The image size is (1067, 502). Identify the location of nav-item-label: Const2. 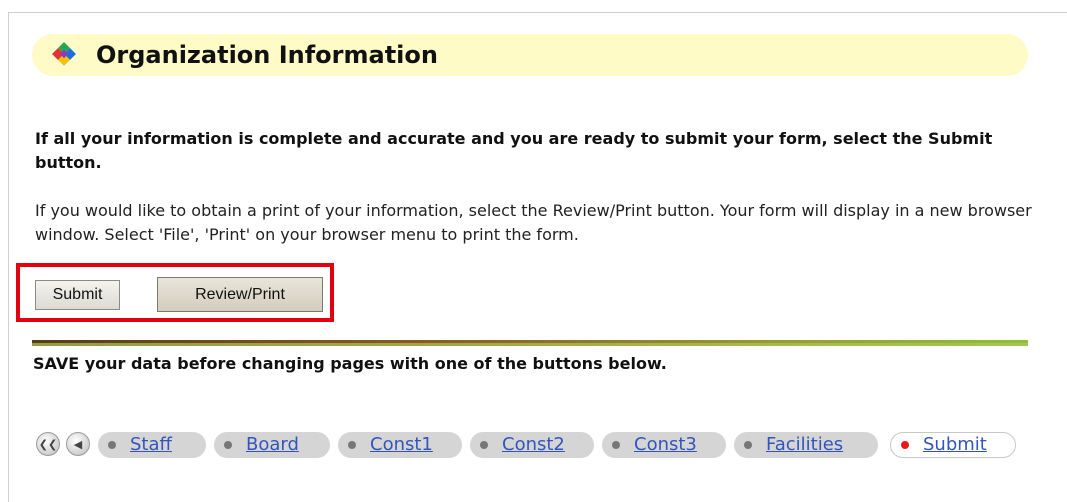
(533, 445).